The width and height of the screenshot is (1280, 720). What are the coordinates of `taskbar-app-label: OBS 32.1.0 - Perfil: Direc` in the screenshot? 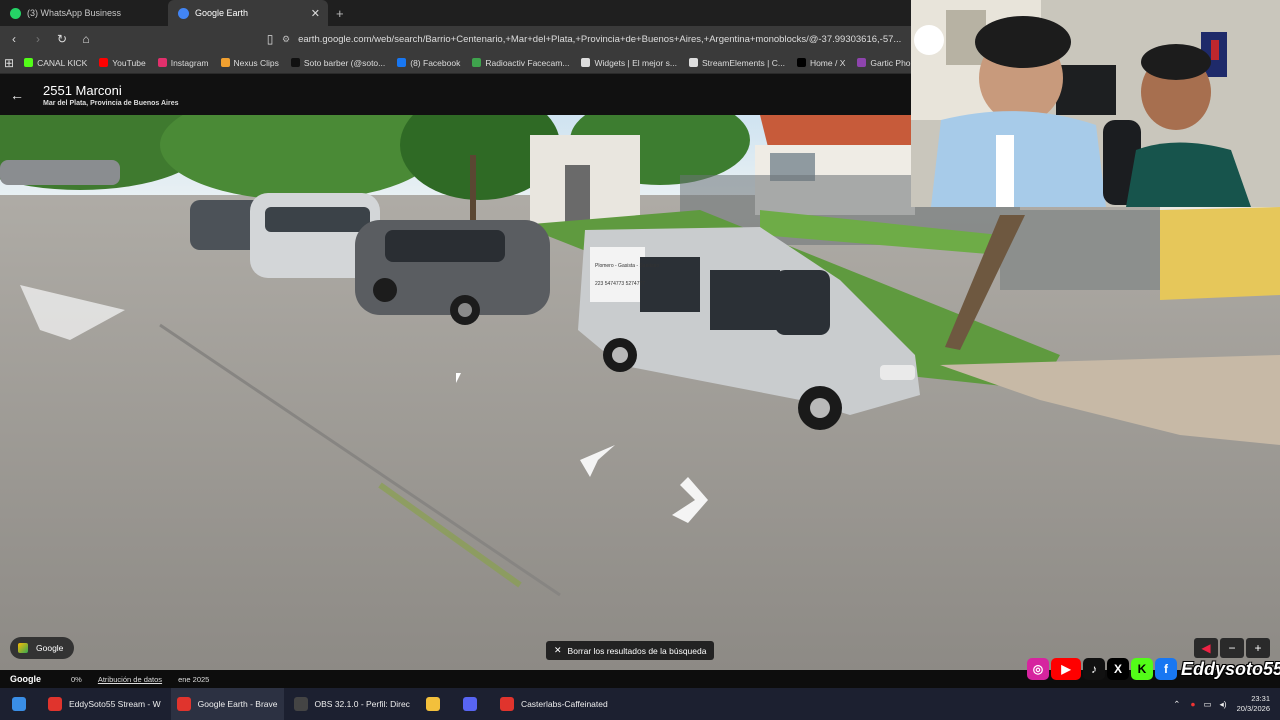 It's located at (362, 704).